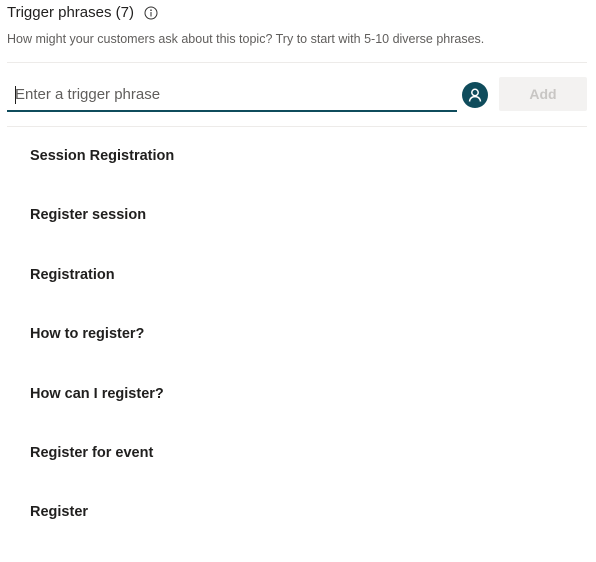 The width and height of the screenshot is (596, 562). Describe the element at coordinates (102, 175) in the screenshot. I see `trigger-phrase-item: Session Registration` at that location.